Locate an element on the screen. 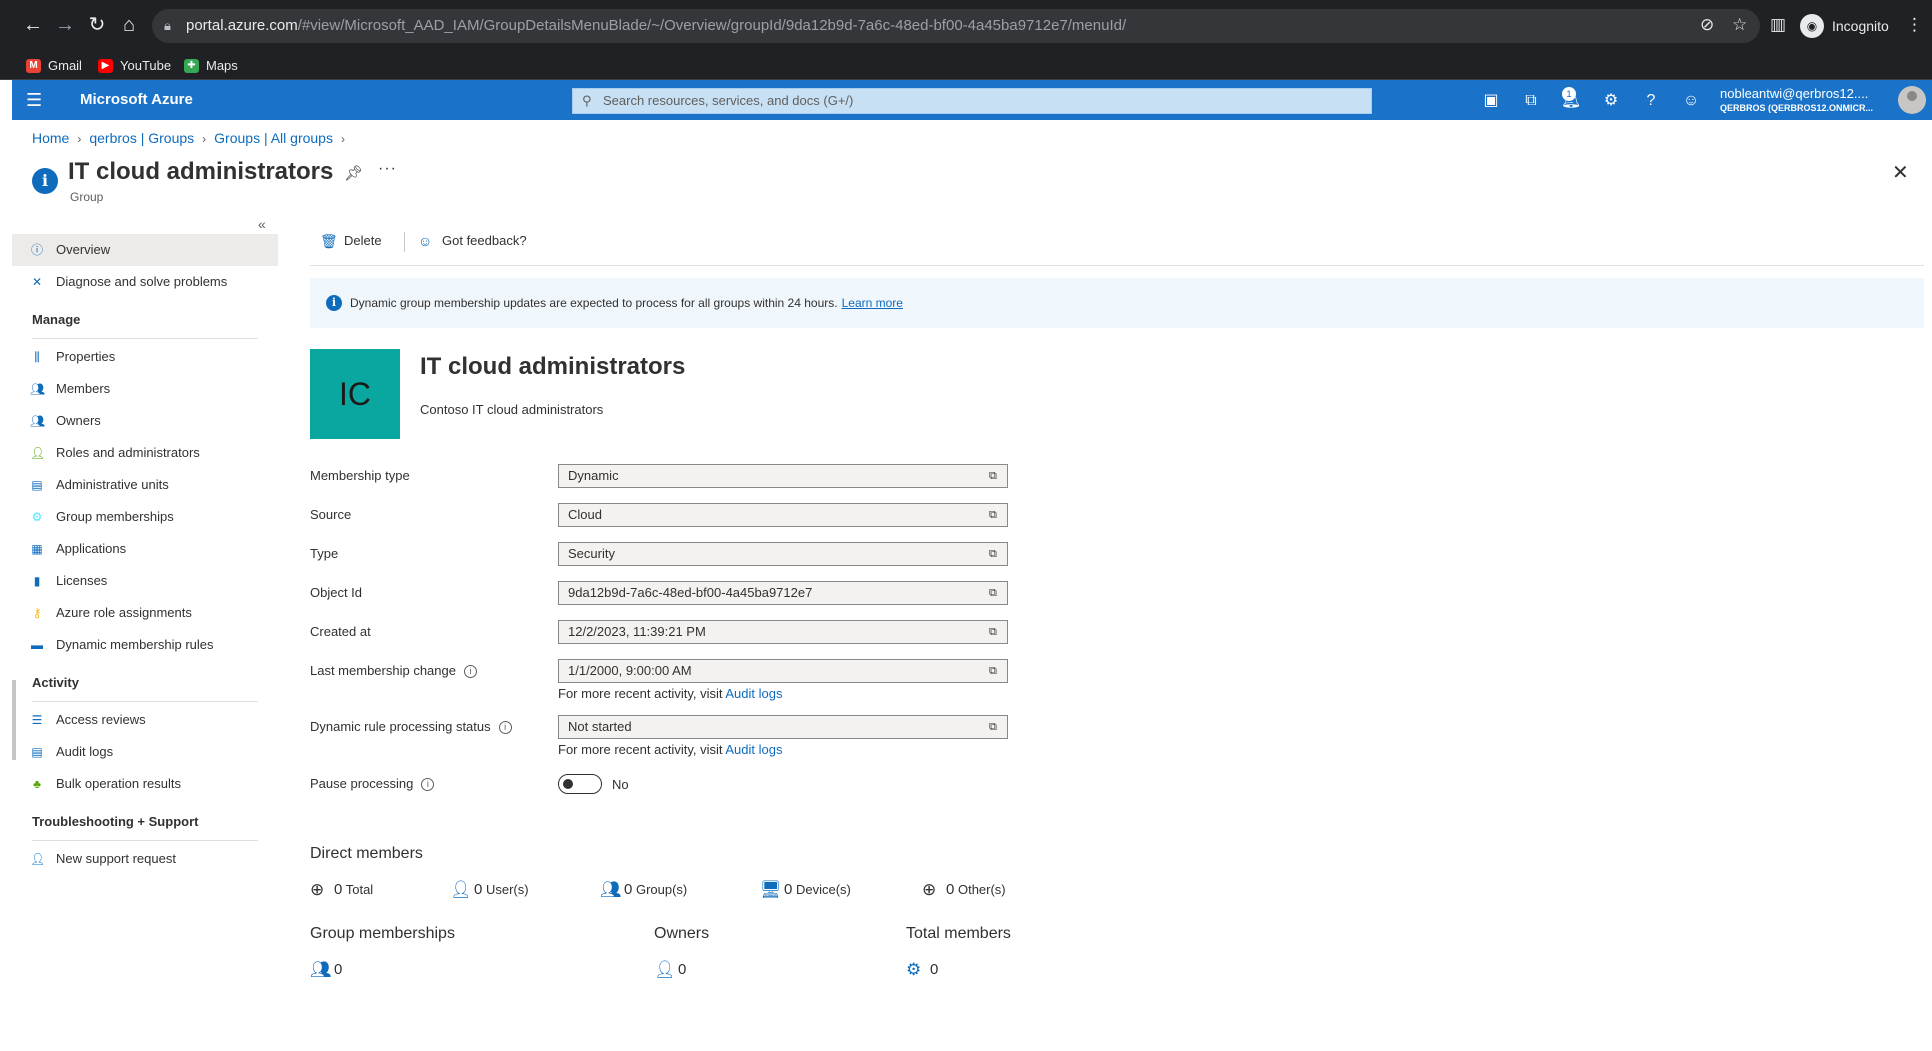 This screenshot has height=1051, width=1932. browser-menu-icon: ⋮ is located at coordinates (1914, 25).